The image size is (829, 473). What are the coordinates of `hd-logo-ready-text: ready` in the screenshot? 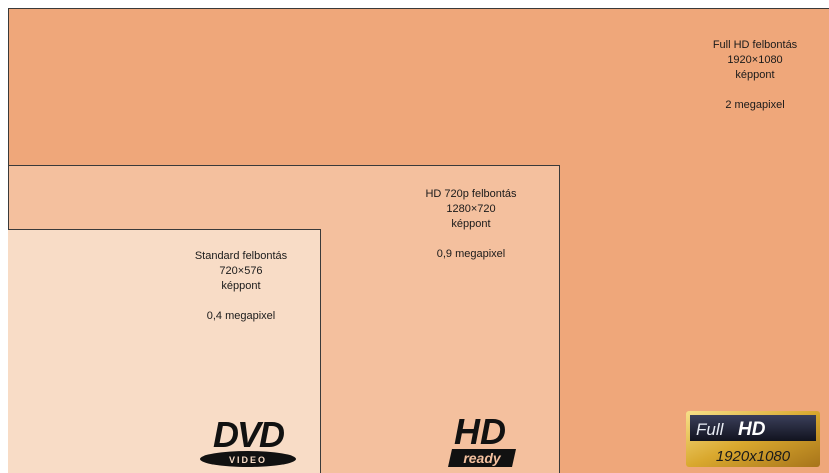 It's located at (482, 458).